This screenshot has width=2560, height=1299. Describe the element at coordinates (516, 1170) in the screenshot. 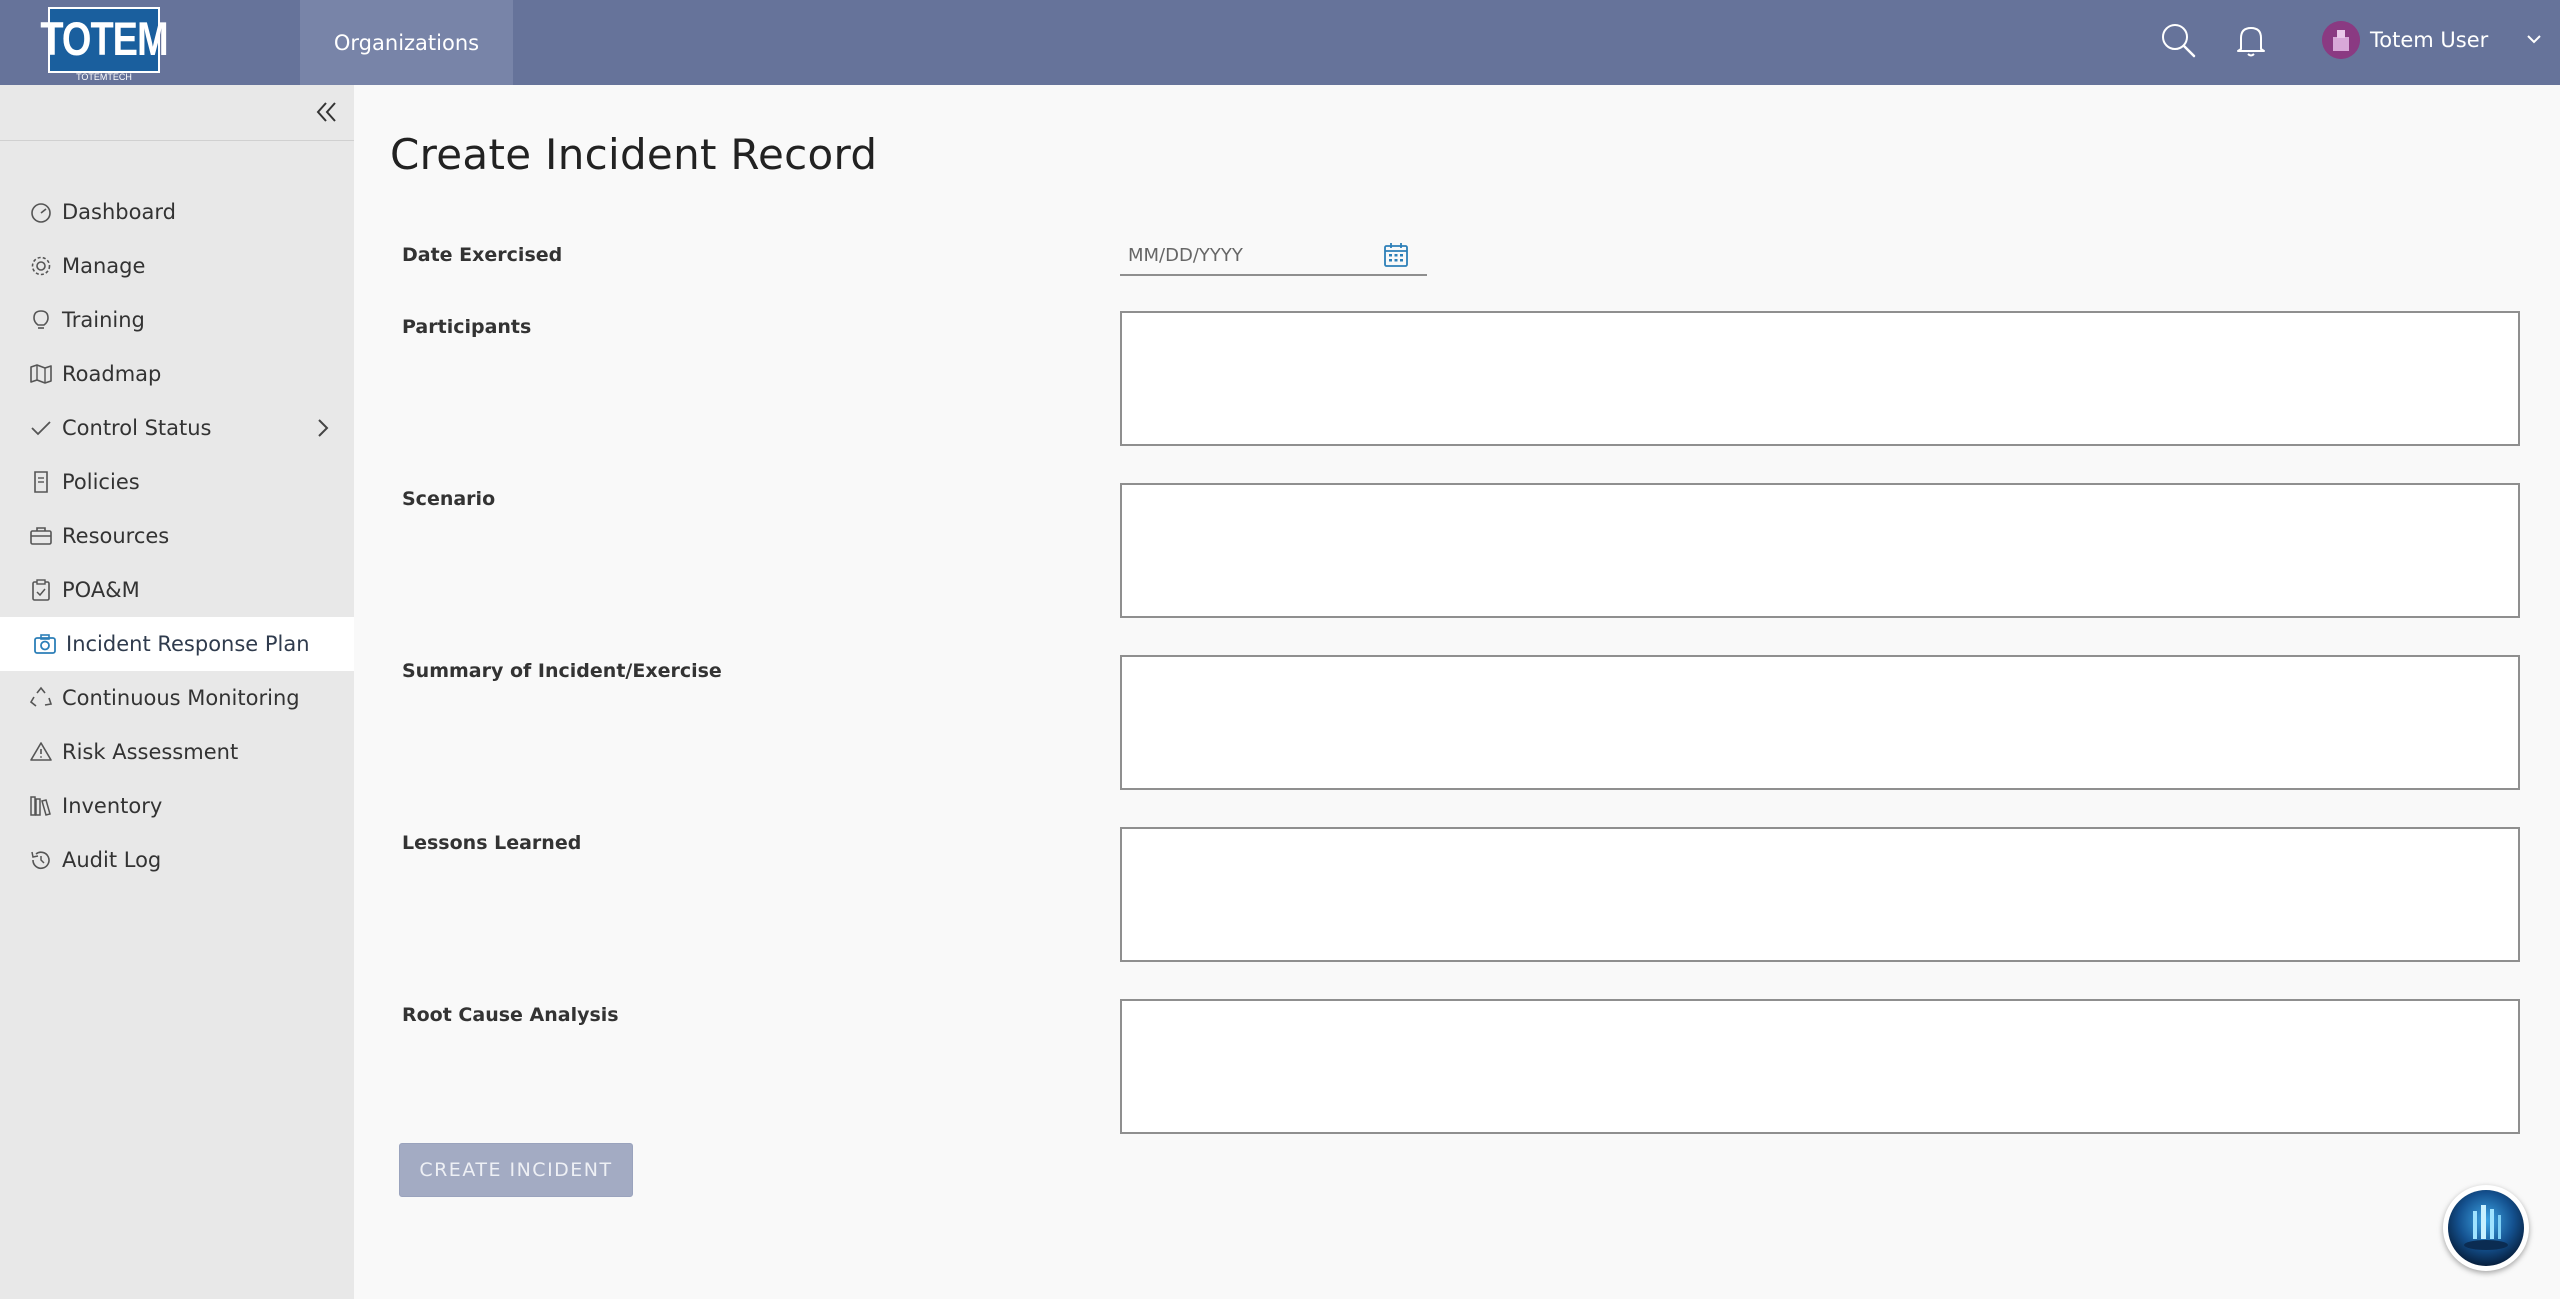

I see `create-incident-button: CREATE INCIDENT` at that location.